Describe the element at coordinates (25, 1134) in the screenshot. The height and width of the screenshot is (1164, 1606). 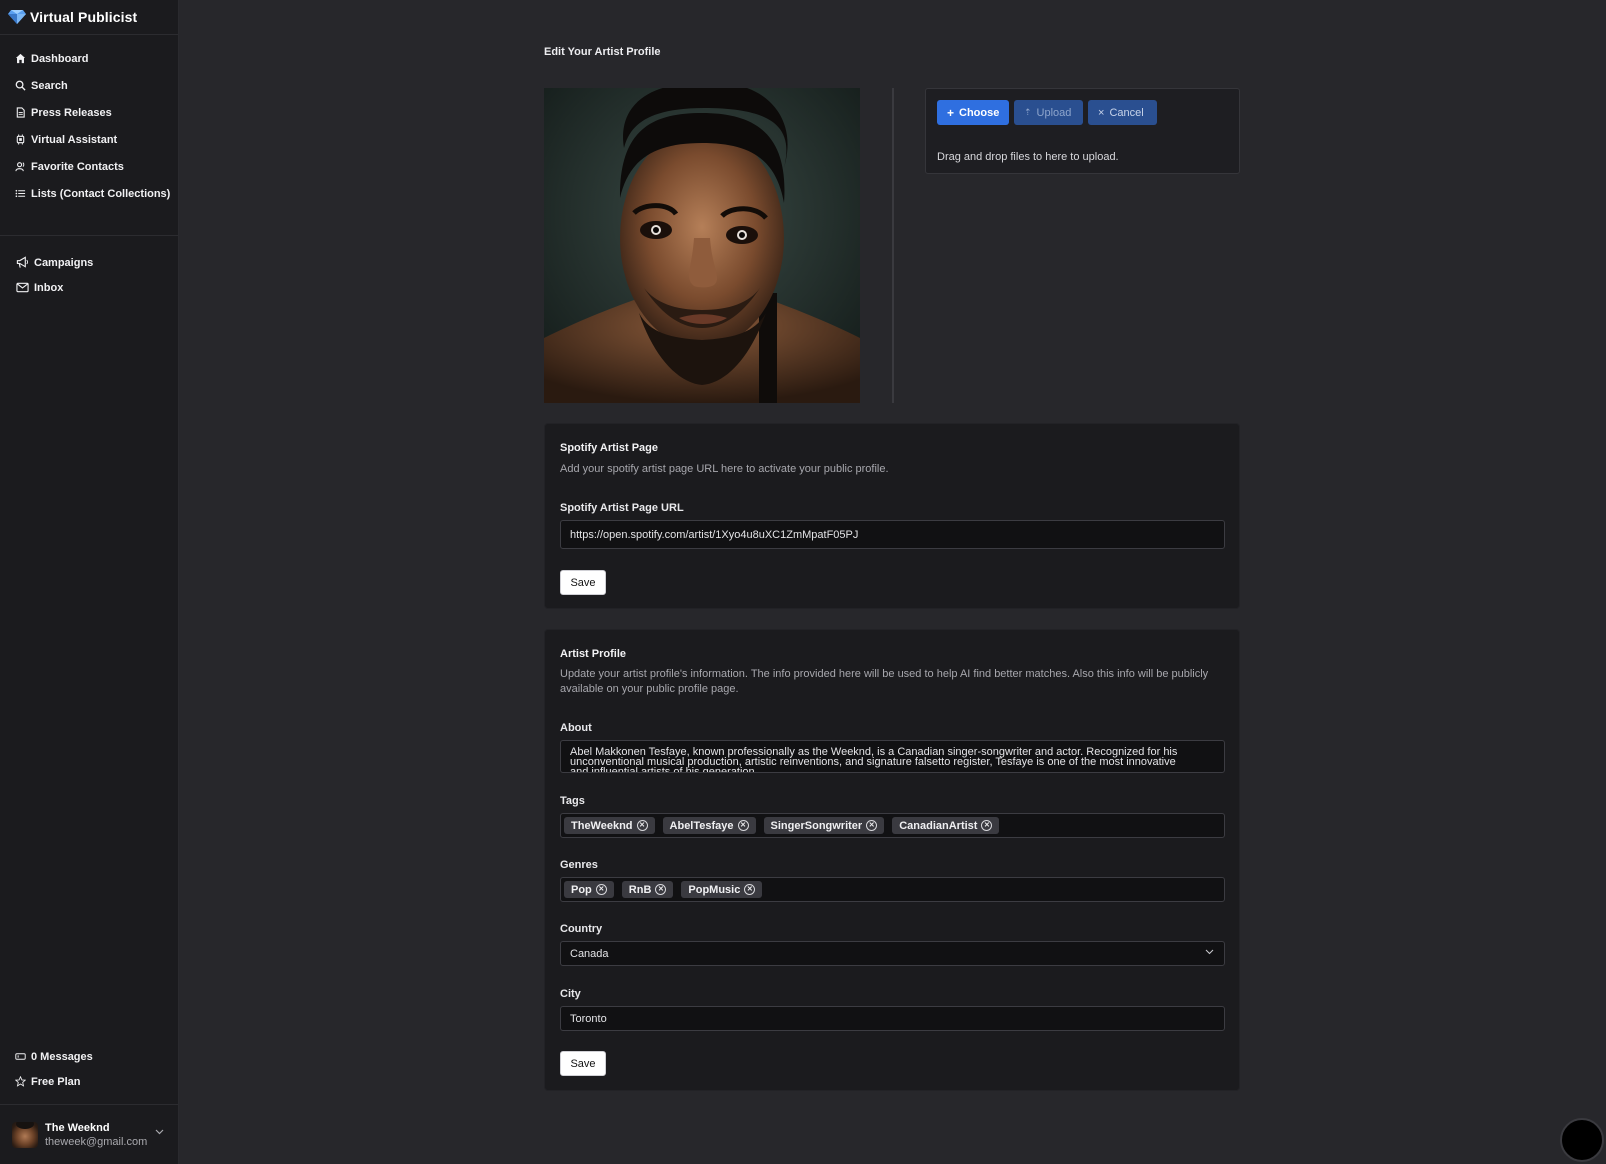
I see `avatar` at that location.